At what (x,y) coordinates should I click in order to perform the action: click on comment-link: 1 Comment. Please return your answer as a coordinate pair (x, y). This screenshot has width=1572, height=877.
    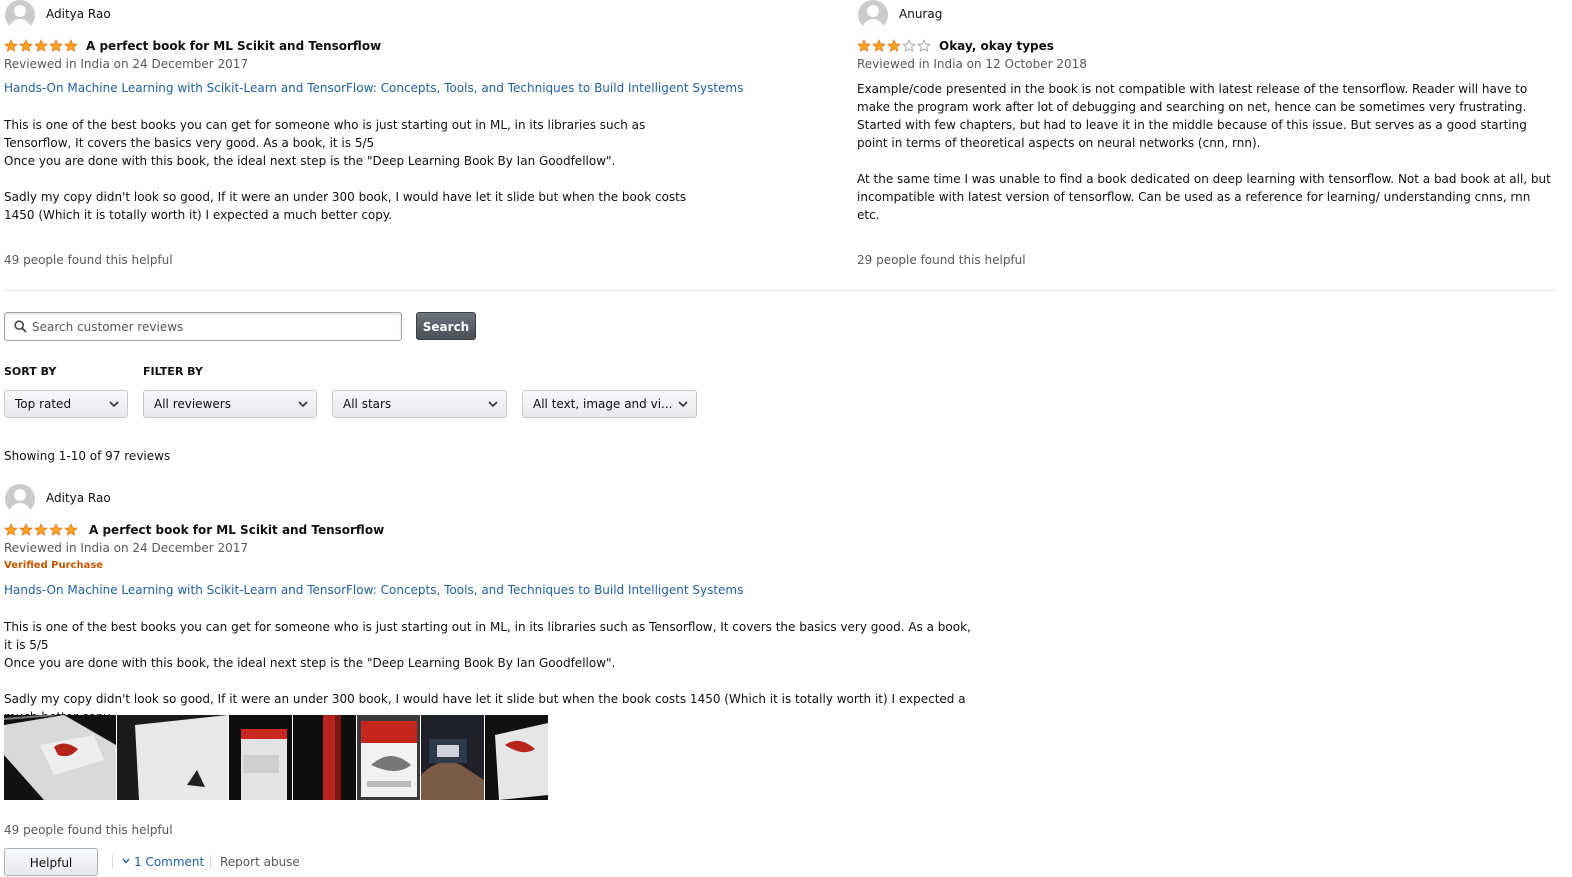
    Looking at the image, I should click on (169, 862).